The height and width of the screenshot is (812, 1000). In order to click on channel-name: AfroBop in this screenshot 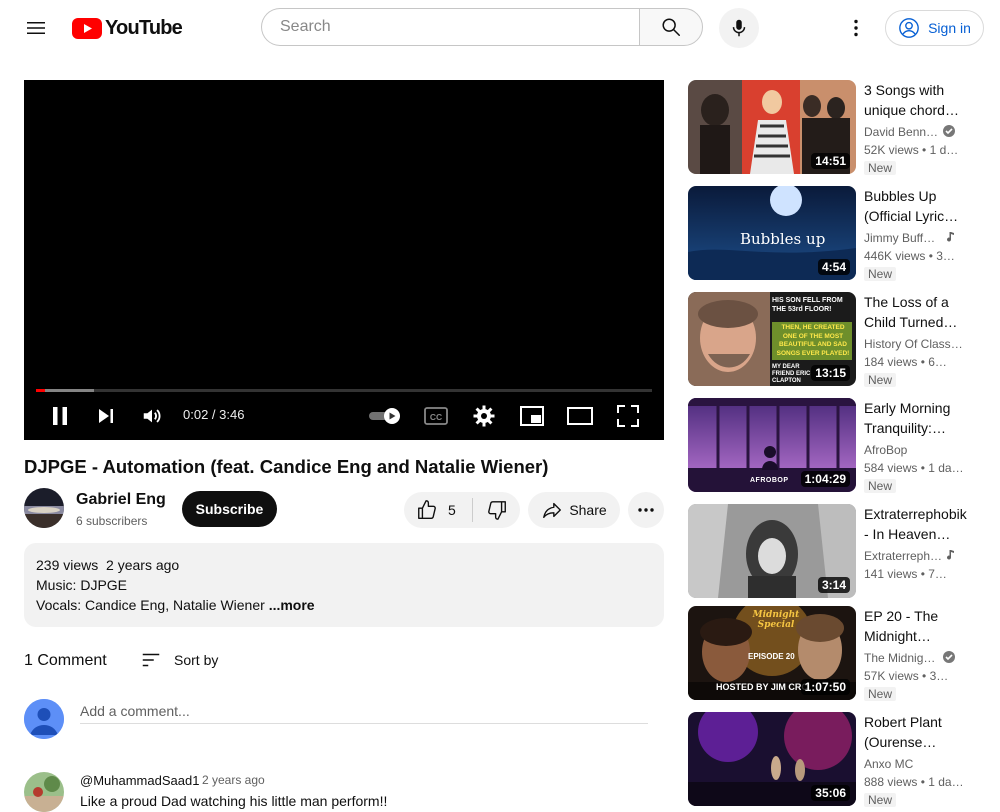, I will do `click(912, 450)`.